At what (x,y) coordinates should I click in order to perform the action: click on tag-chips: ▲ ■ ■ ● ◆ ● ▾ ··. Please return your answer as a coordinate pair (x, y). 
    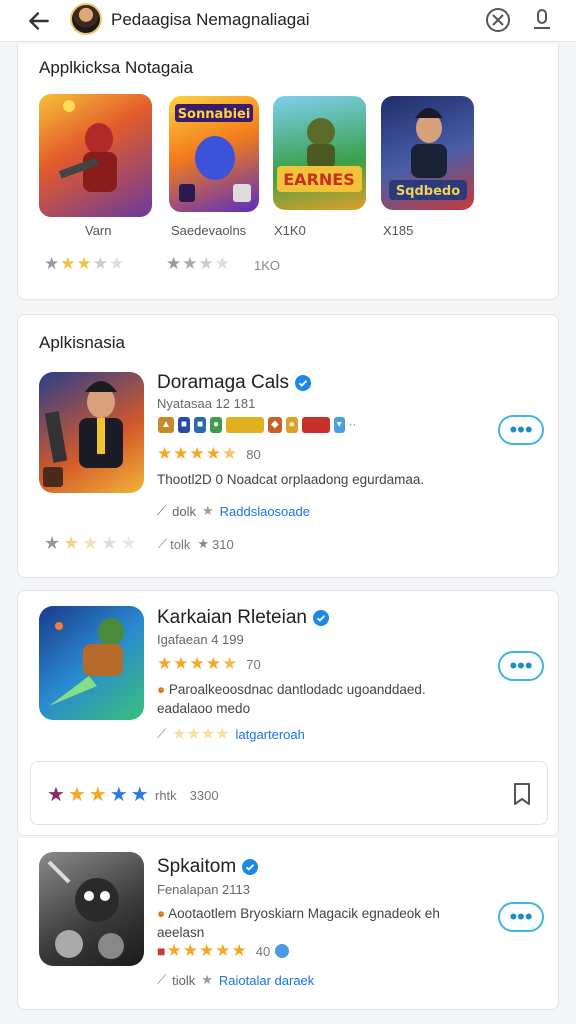
    Looking at the image, I should click on (257, 425).